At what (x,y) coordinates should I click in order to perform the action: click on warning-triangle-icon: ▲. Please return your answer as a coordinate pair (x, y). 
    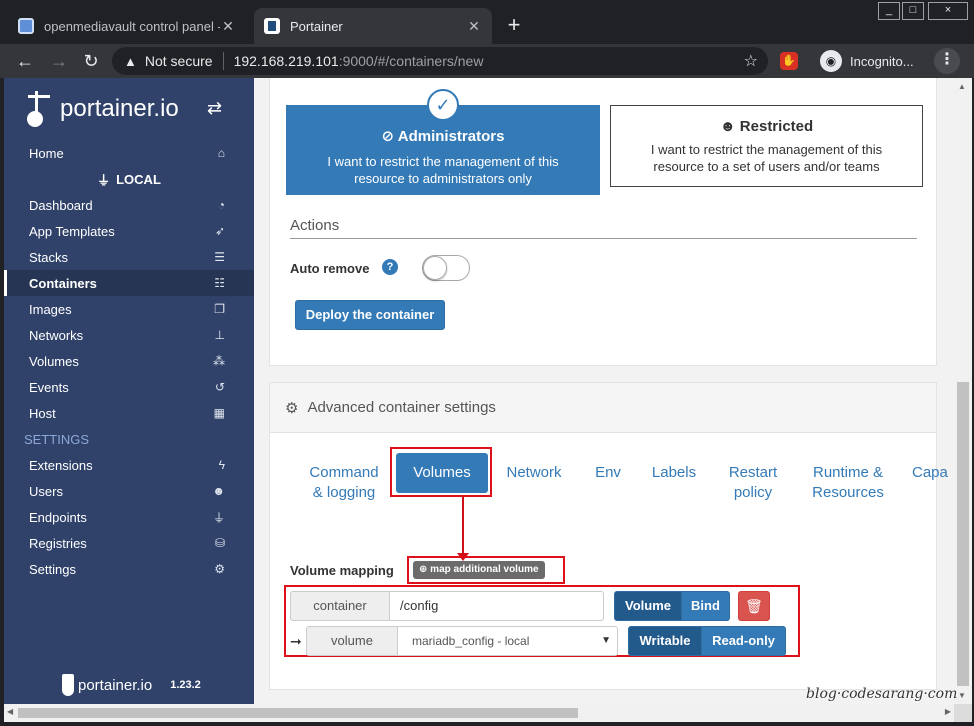
    Looking at the image, I should click on (130, 61).